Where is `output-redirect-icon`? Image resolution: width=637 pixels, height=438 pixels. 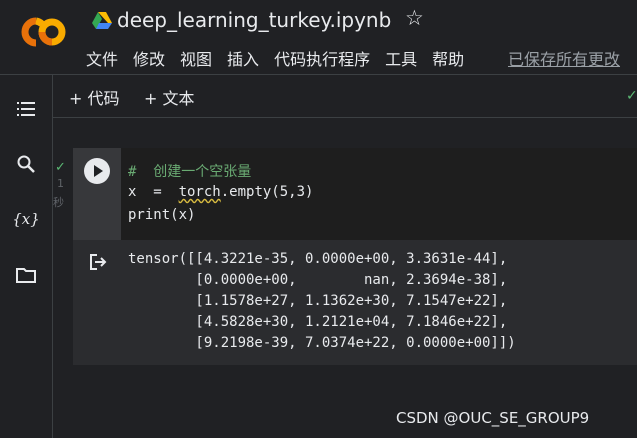
output-redirect-icon is located at coordinates (98, 262).